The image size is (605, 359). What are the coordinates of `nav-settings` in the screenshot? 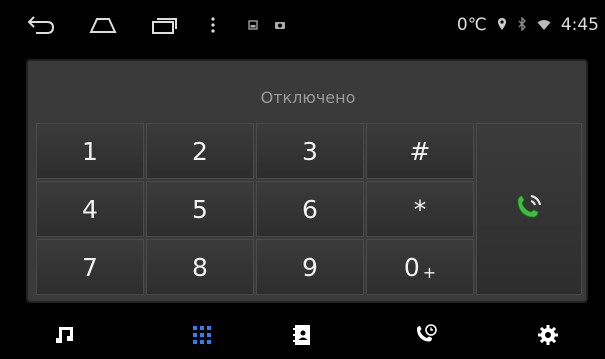 It's located at (548, 336).